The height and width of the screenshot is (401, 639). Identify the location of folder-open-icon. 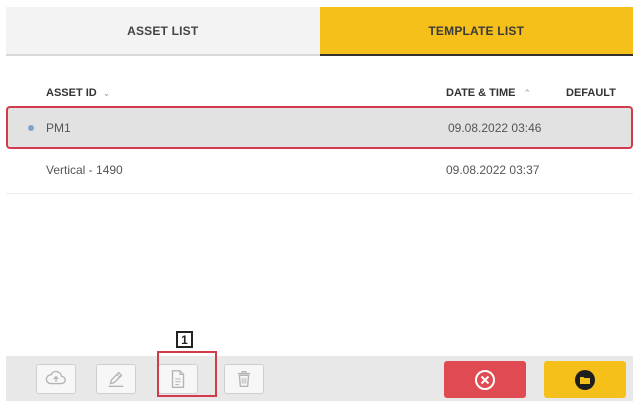
(585, 379).